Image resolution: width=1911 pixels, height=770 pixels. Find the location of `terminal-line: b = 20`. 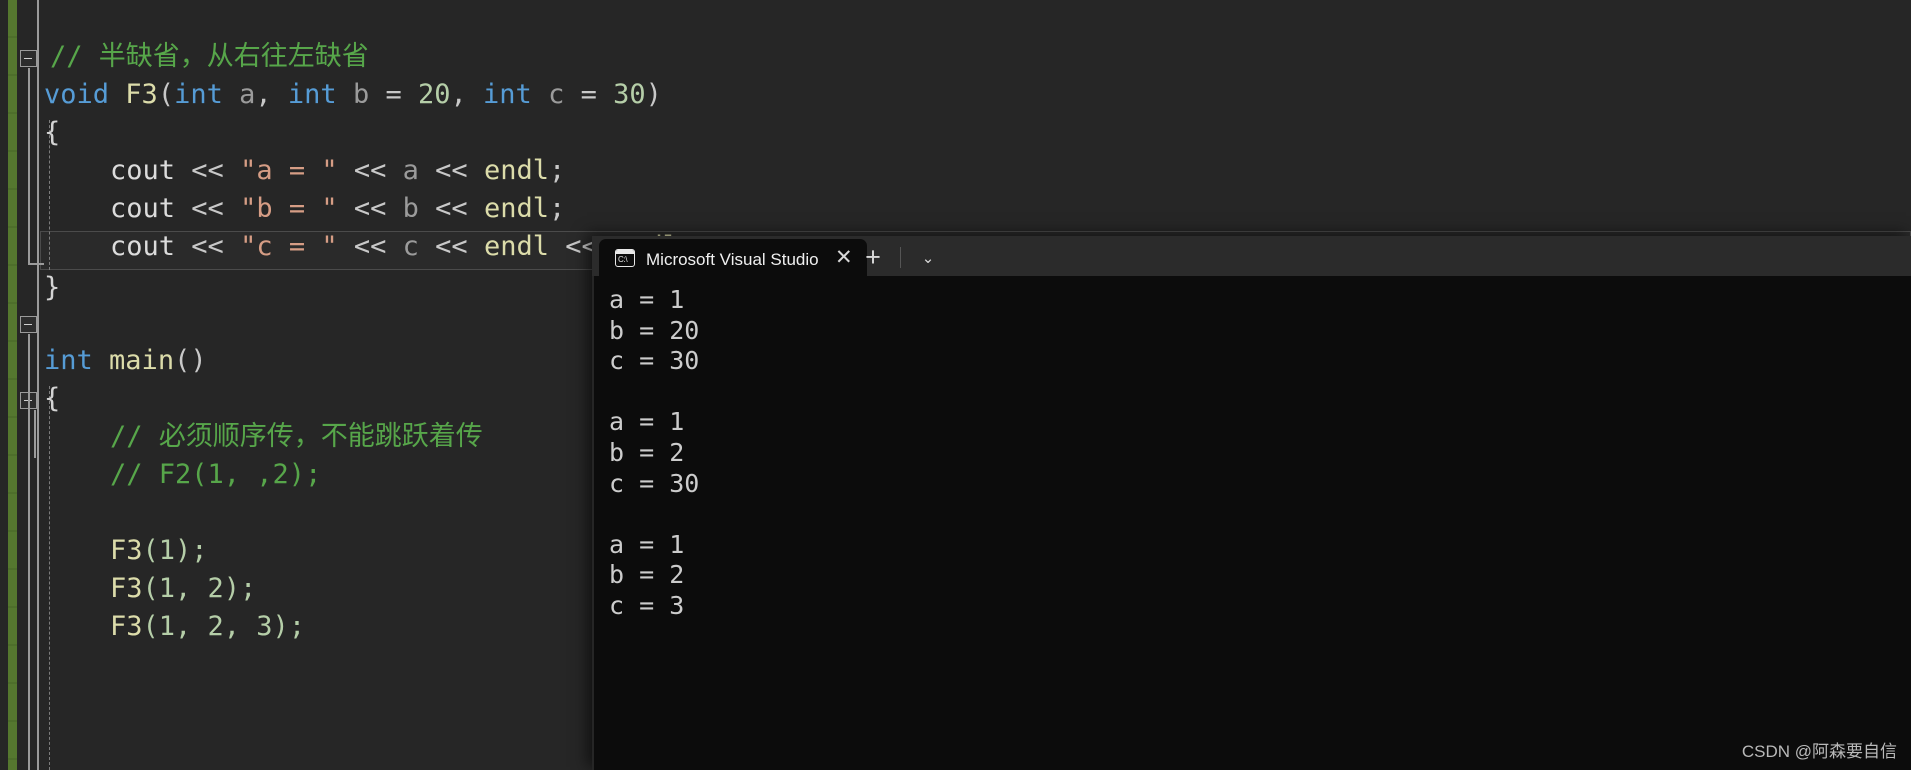

terminal-line: b = 20 is located at coordinates (654, 330).